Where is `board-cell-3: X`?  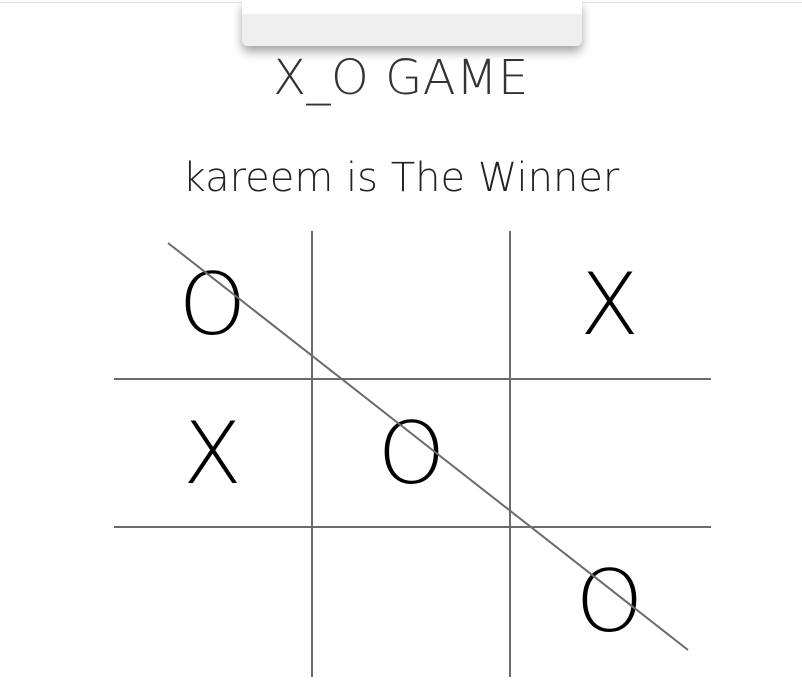 board-cell-3: X is located at coordinates (609, 304).